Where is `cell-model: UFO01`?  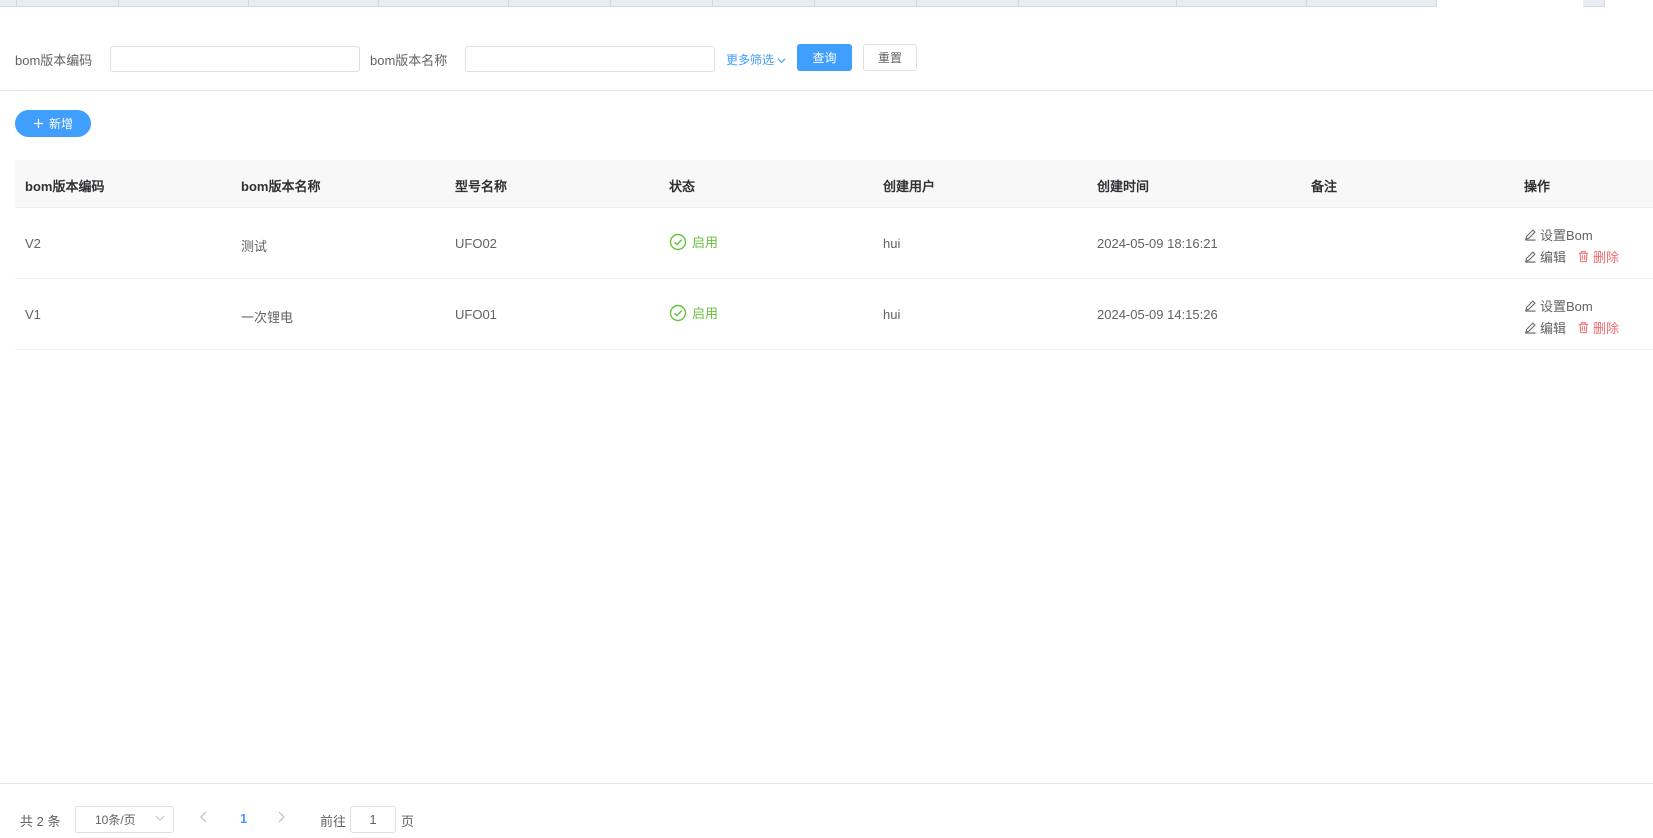
cell-model: UFO01 is located at coordinates (476, 314).